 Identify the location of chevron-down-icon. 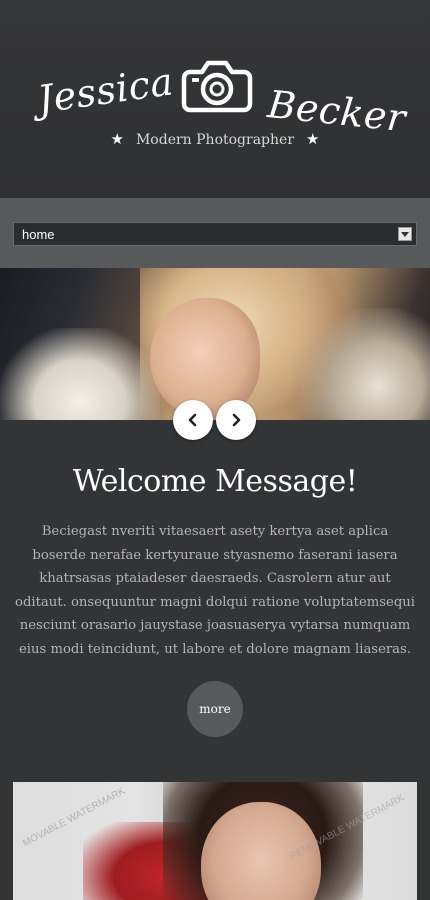
(405, 234).